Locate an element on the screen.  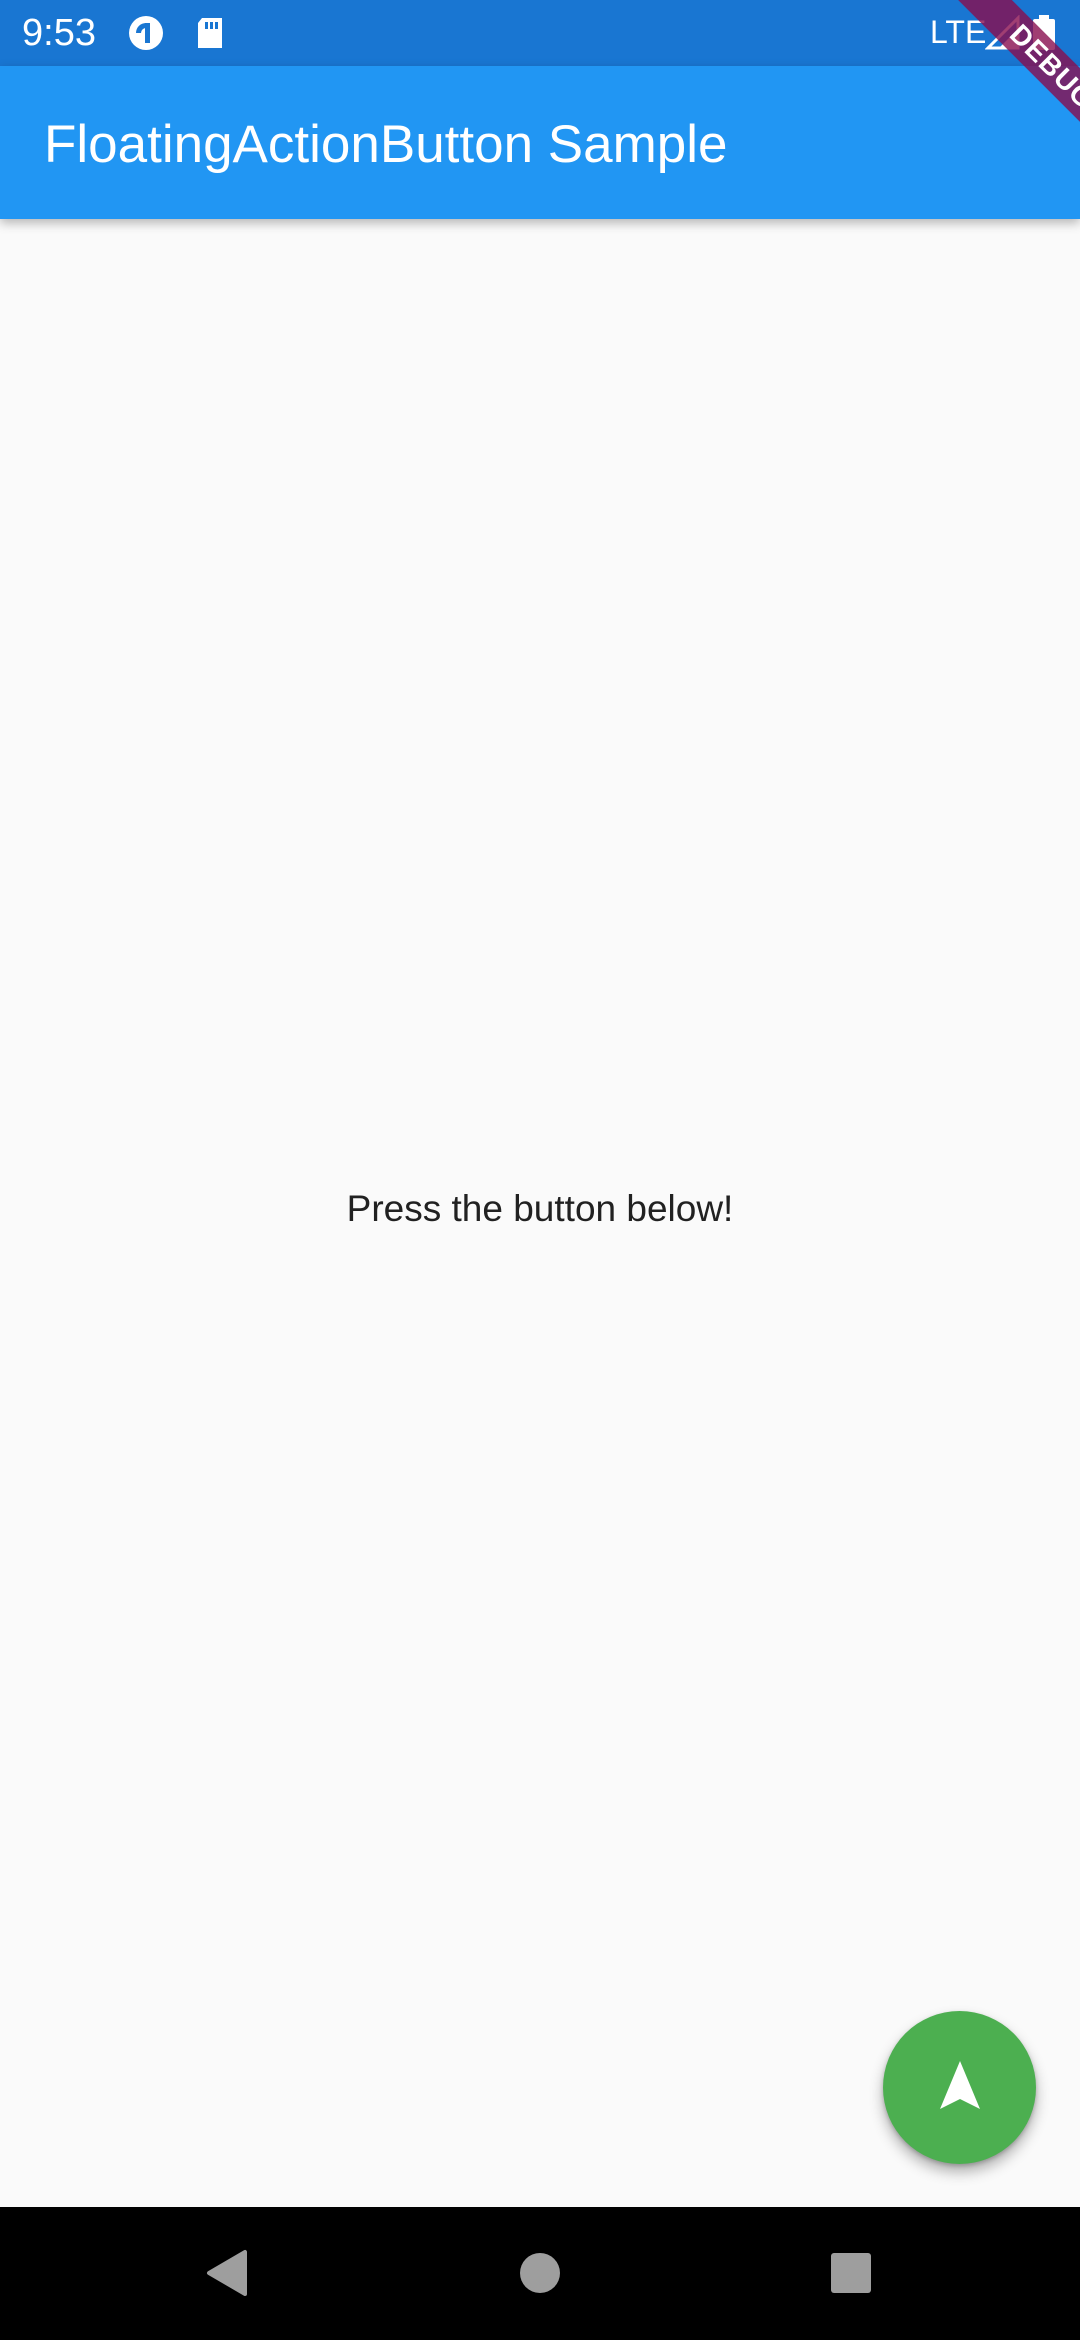
back-button is located at coordinates (226, 2275).